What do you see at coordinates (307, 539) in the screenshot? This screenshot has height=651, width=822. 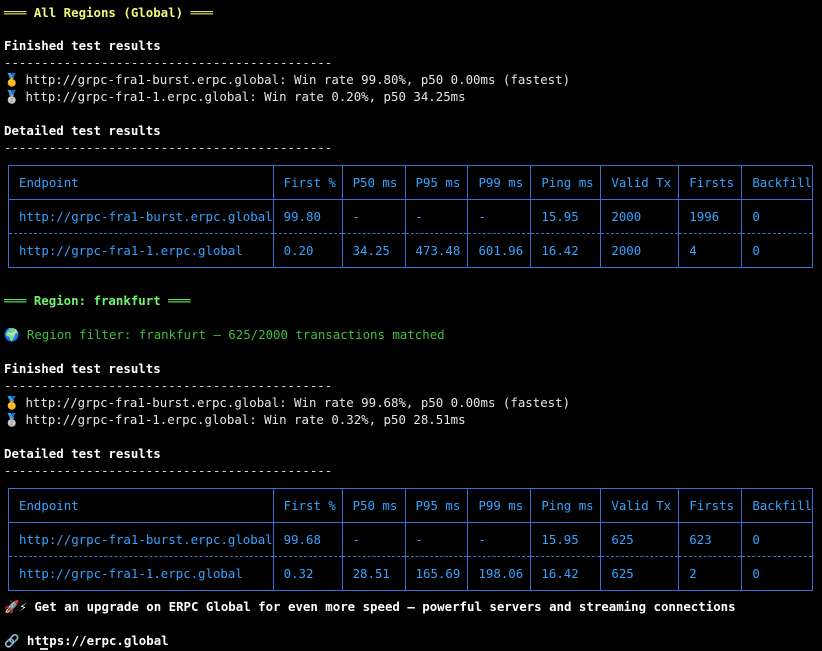 I see `cell-first-pct: 99.68` at bounding box center [307, 539].